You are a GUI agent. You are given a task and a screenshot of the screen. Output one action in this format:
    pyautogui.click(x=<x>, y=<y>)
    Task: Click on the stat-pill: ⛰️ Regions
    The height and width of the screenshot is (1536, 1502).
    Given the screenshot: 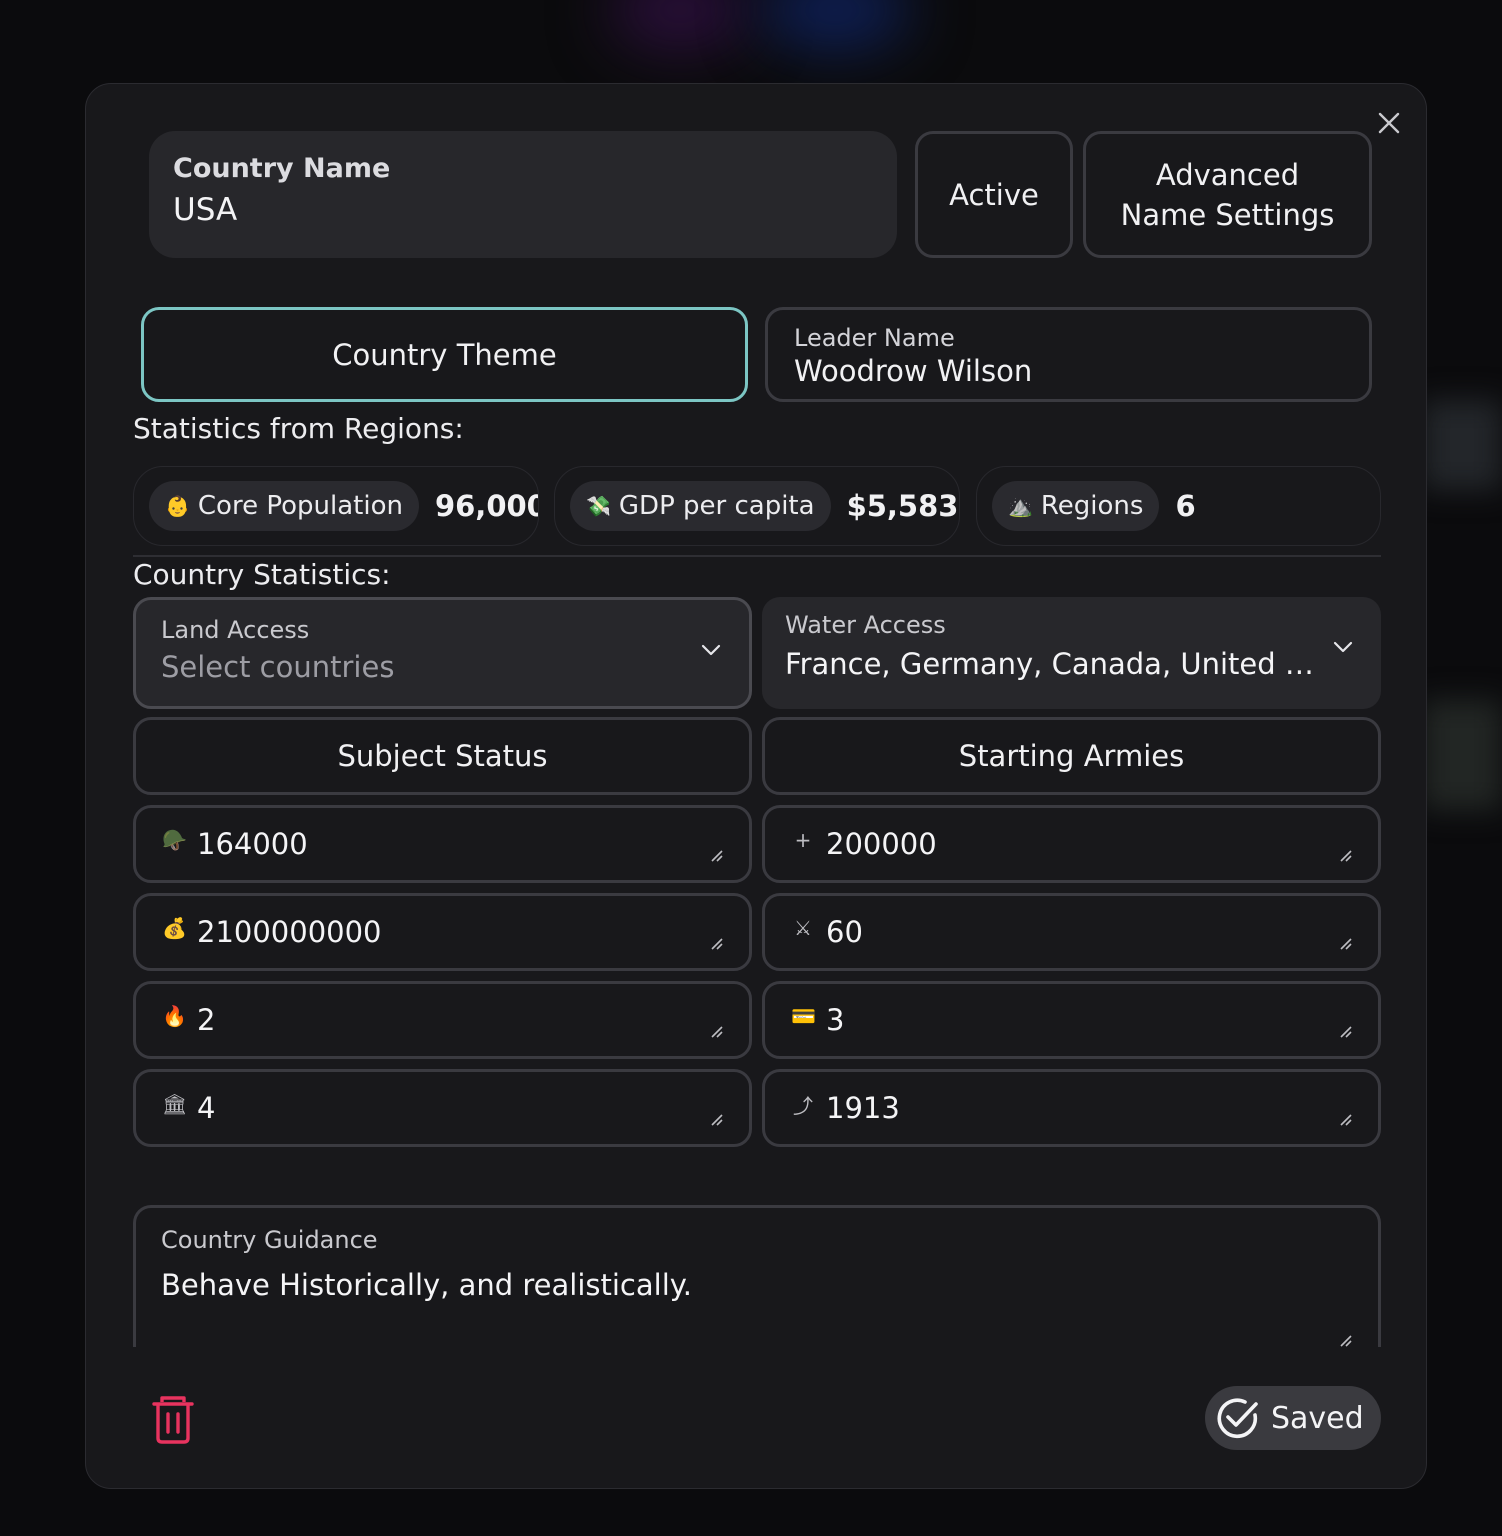 What is the action you would take?
    pyautogui.click(x=1076, y=506)
    